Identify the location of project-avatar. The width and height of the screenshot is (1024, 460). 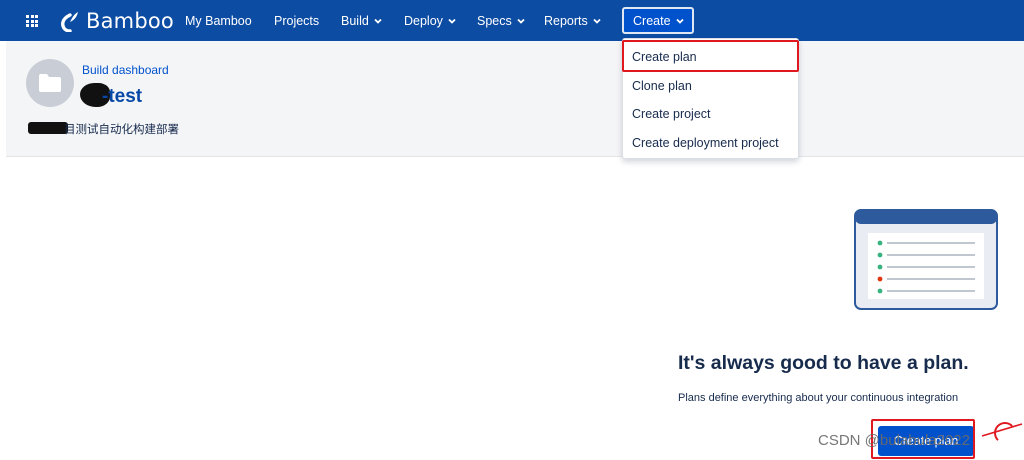
(50, 83).